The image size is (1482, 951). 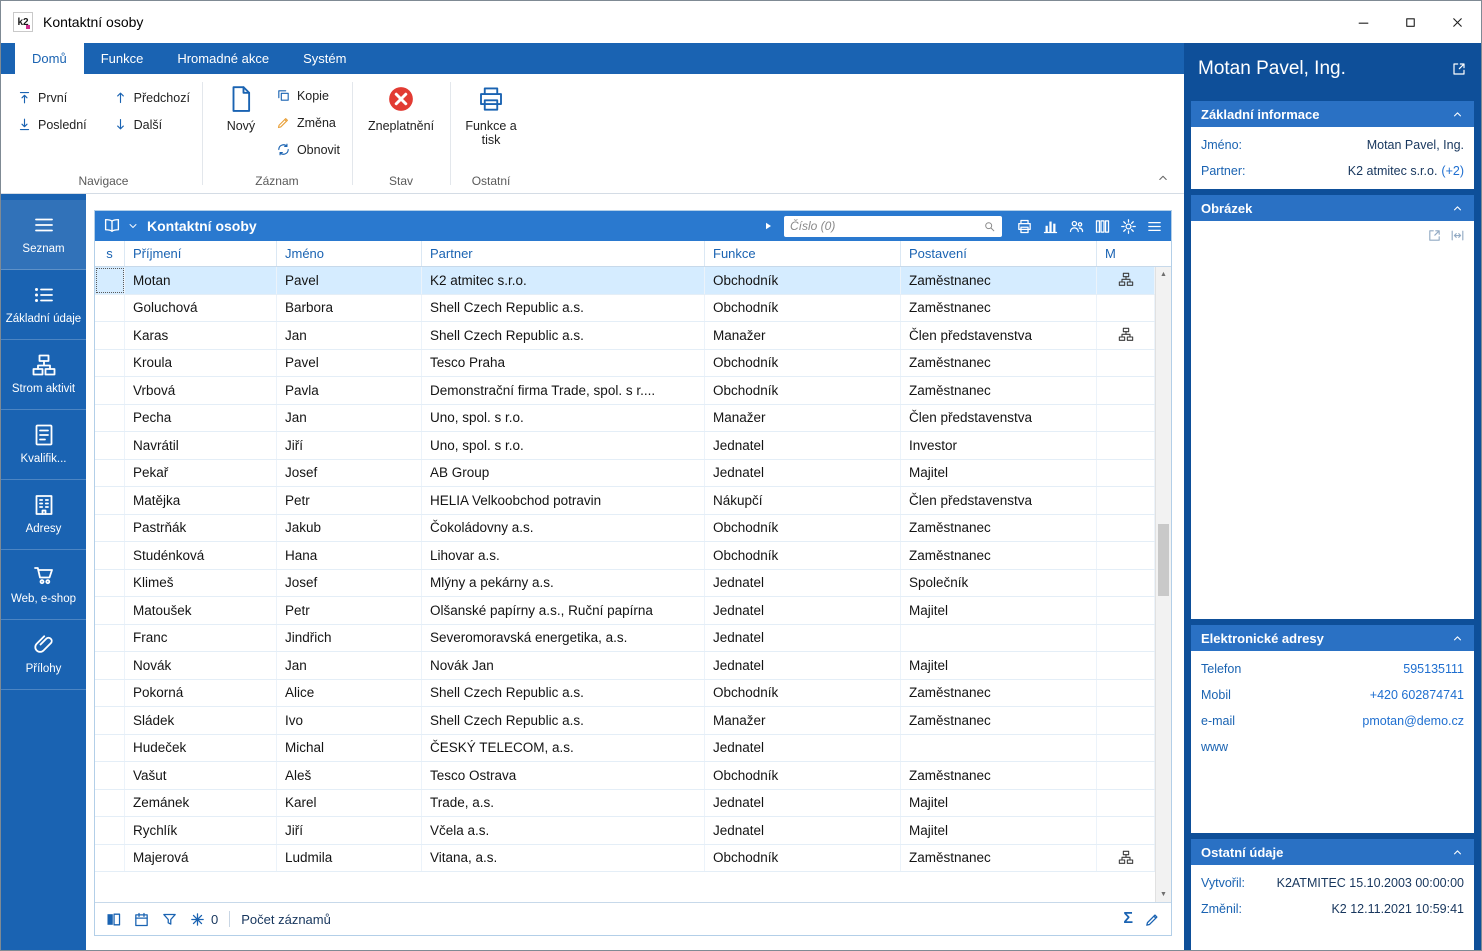 I want to click on scroll-up-icon: ▲, so click(x=1163, y=274).